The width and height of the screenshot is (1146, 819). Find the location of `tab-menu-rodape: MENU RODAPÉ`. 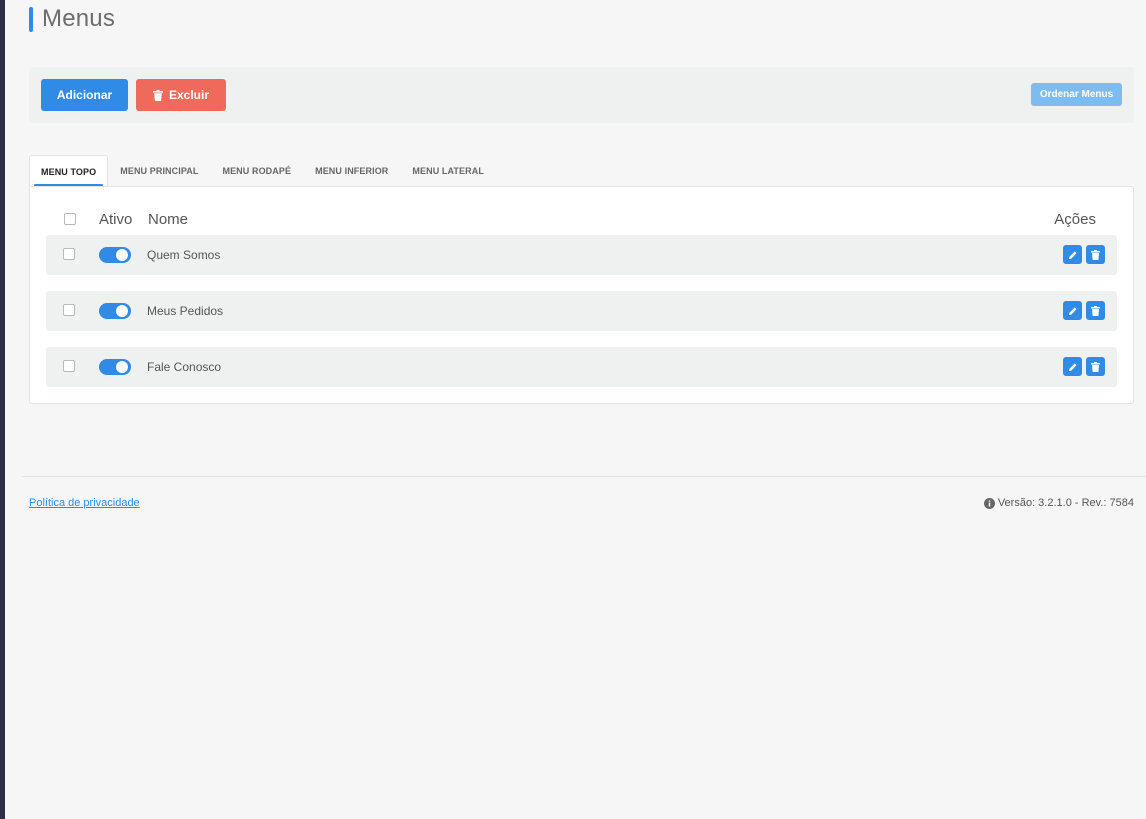

tab-menu-rodape: MENU RODAPÉ is located at coordinates (256, 171).